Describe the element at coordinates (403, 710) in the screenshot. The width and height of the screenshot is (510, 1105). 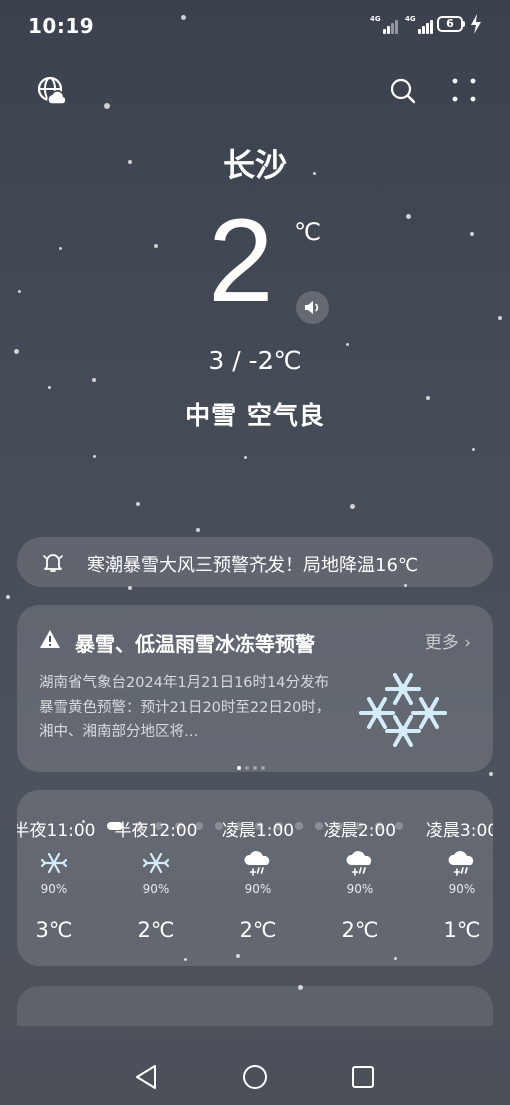
I see `snowflake-cluster-icon` at that location.